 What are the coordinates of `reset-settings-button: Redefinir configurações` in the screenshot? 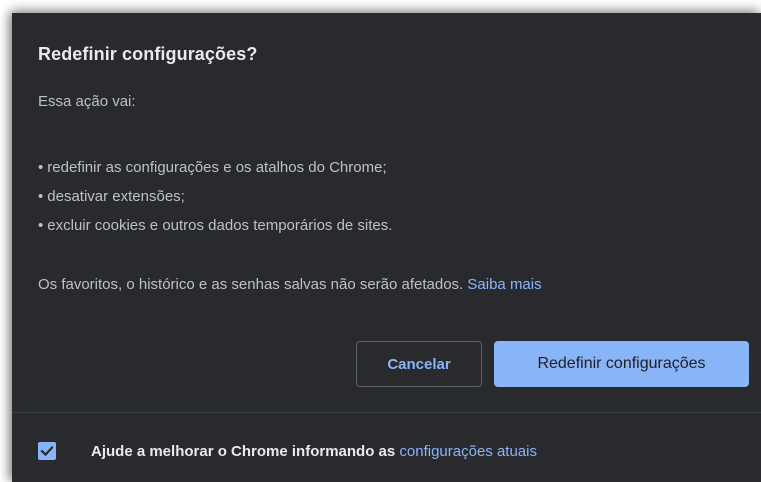 It's located at (621, 364).